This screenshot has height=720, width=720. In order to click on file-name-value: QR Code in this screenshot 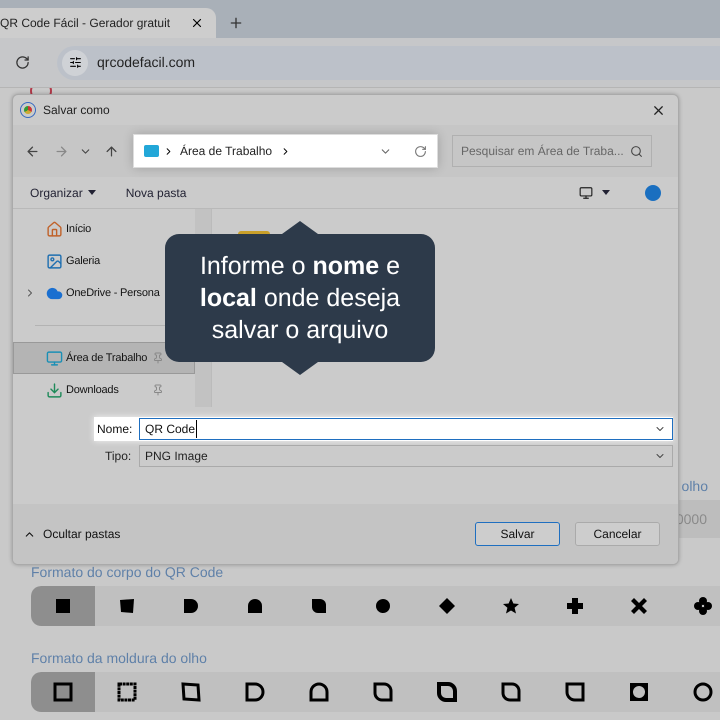, I will do `click(171, 429)`.